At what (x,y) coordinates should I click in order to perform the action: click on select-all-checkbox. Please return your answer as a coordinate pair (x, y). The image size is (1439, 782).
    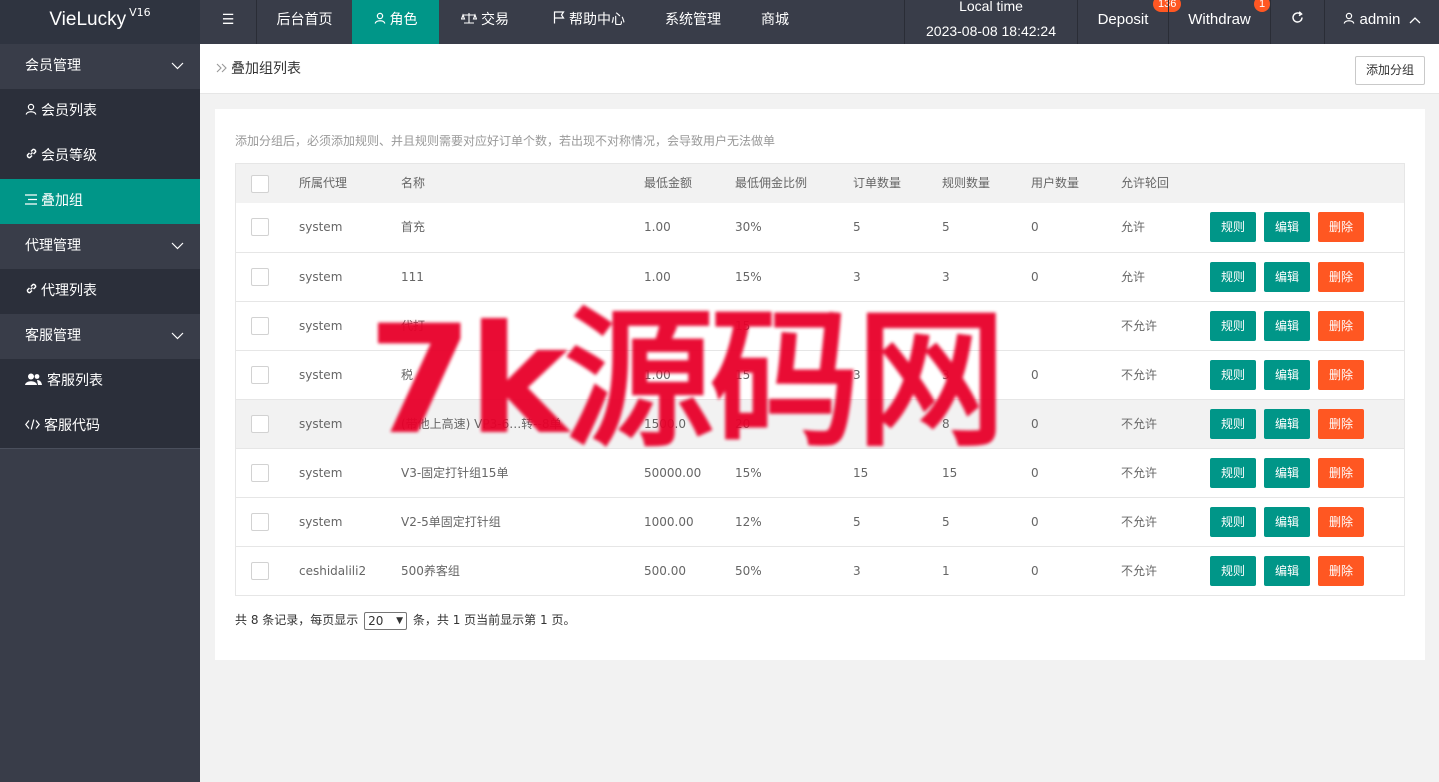
    Looking at the image, I should click on (260, 184).